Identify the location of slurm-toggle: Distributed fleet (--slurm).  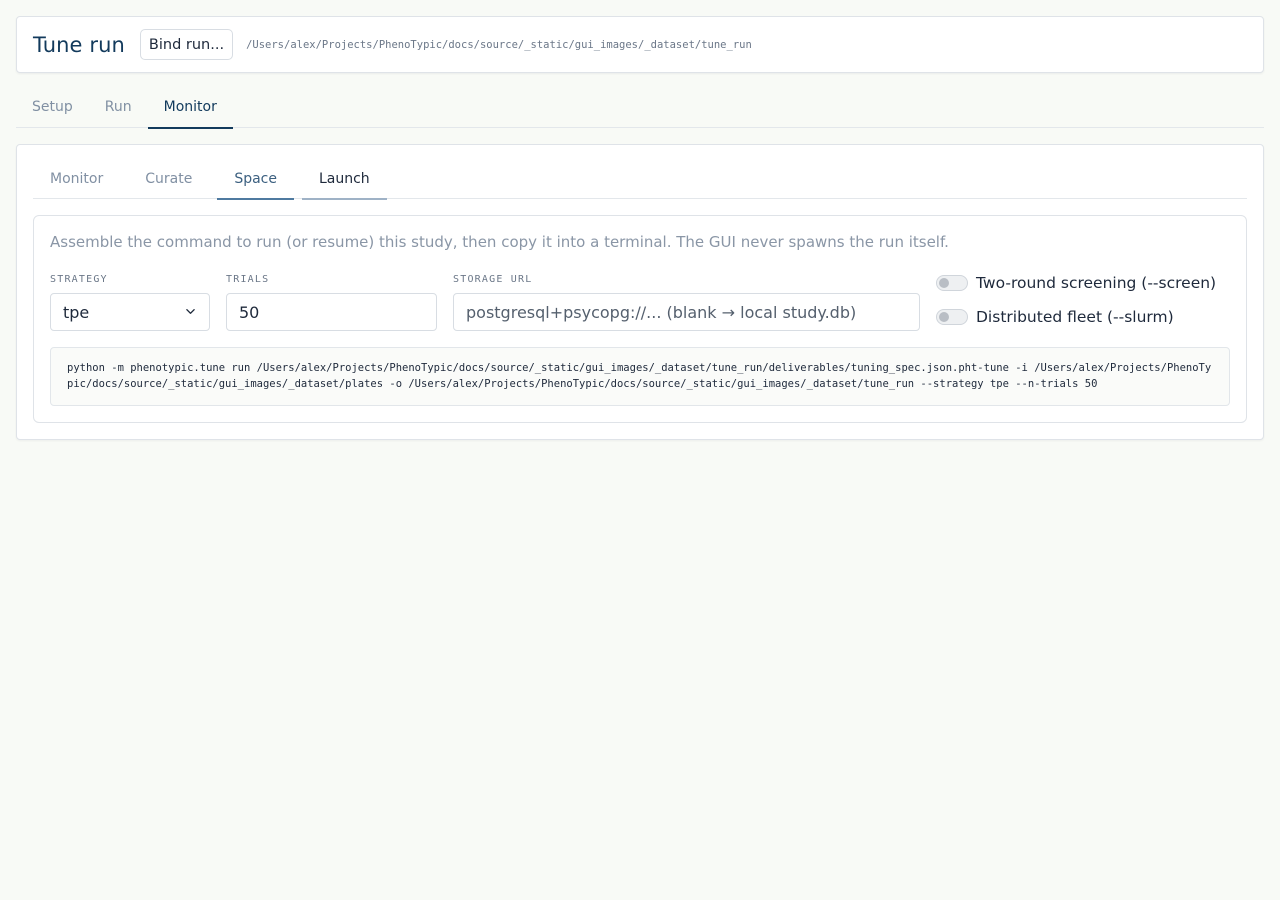
(1055, 317).